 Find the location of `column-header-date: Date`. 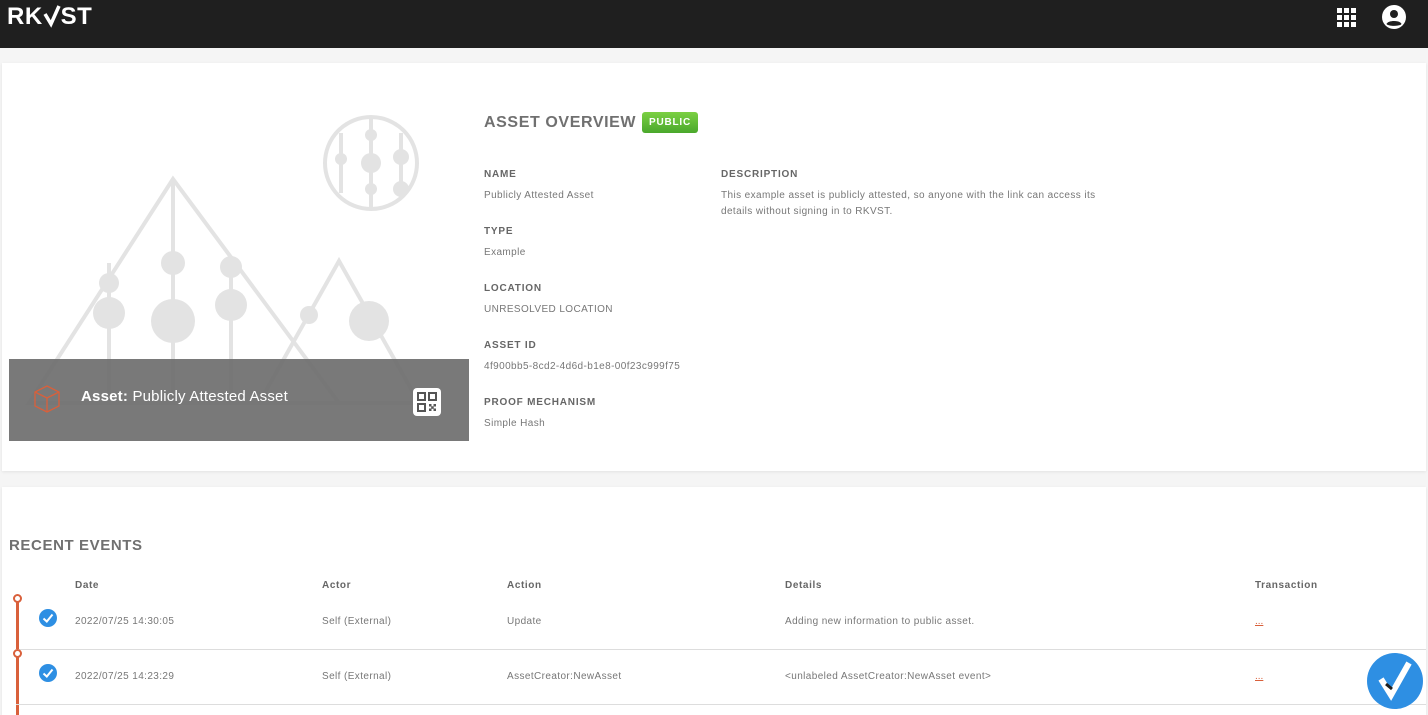

column-header-date: Date is located at coordinates (87, 585).